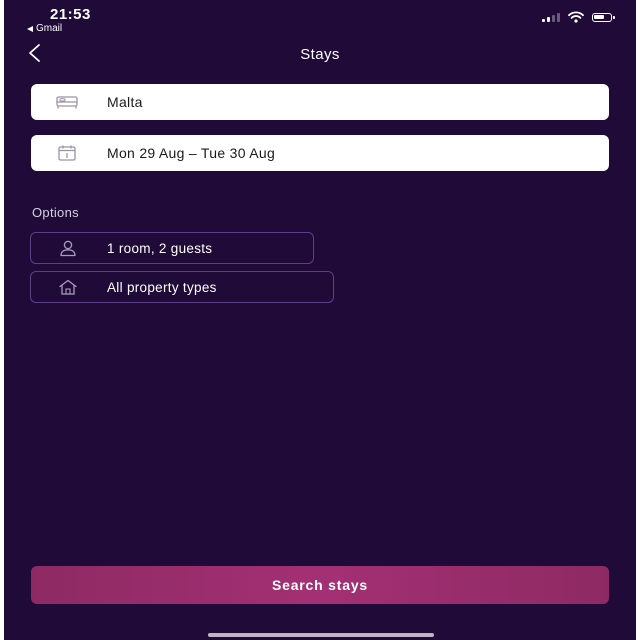 This screenshot has width=640, height=640. Describe the element at coordinates (49, 28) in the screenshot. I see `back-app-label: Gmail` at that location.